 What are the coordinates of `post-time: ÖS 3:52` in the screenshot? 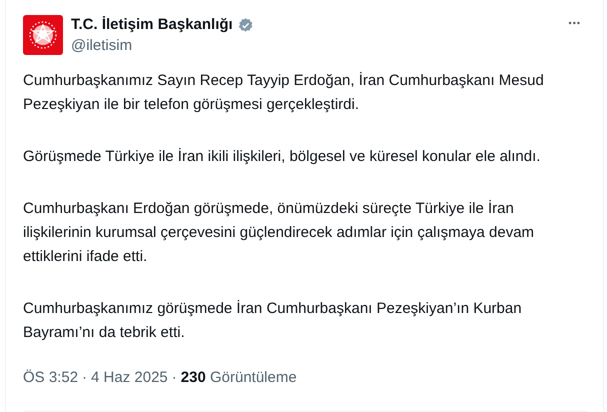 It's located at (50, 377).